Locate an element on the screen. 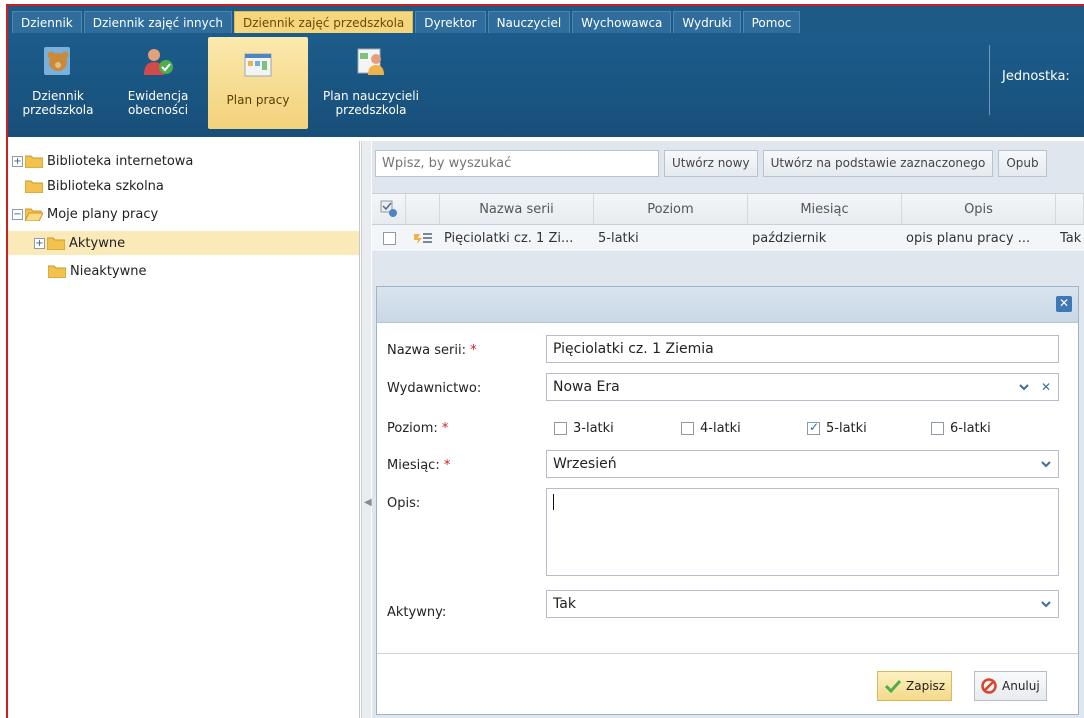  column-header-aktywny is located at coordinates (1070, 209).